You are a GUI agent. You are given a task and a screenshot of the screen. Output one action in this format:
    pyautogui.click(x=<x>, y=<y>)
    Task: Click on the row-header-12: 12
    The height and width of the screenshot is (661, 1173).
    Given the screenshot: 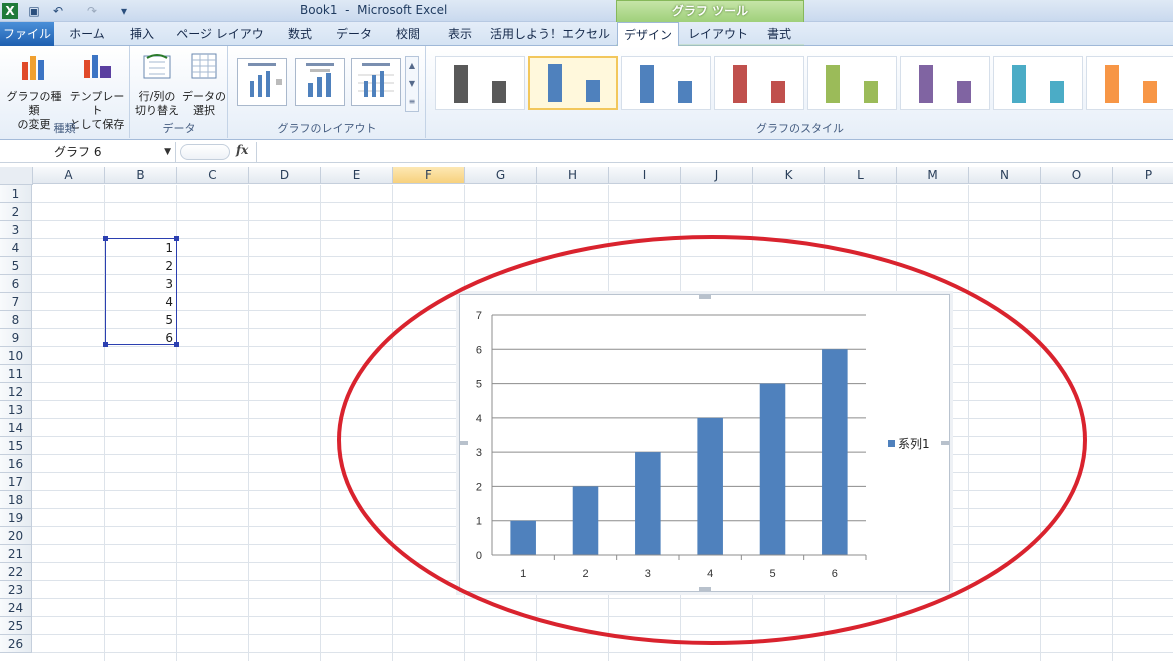 What is the action you would take?
    pyautogui.click(x=16, y=392)
    